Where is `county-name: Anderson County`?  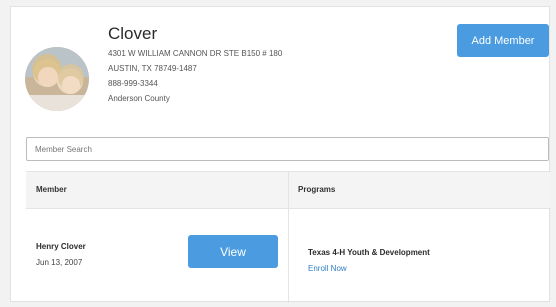 county-name: Anderson County is located at coordinates (139, 98).